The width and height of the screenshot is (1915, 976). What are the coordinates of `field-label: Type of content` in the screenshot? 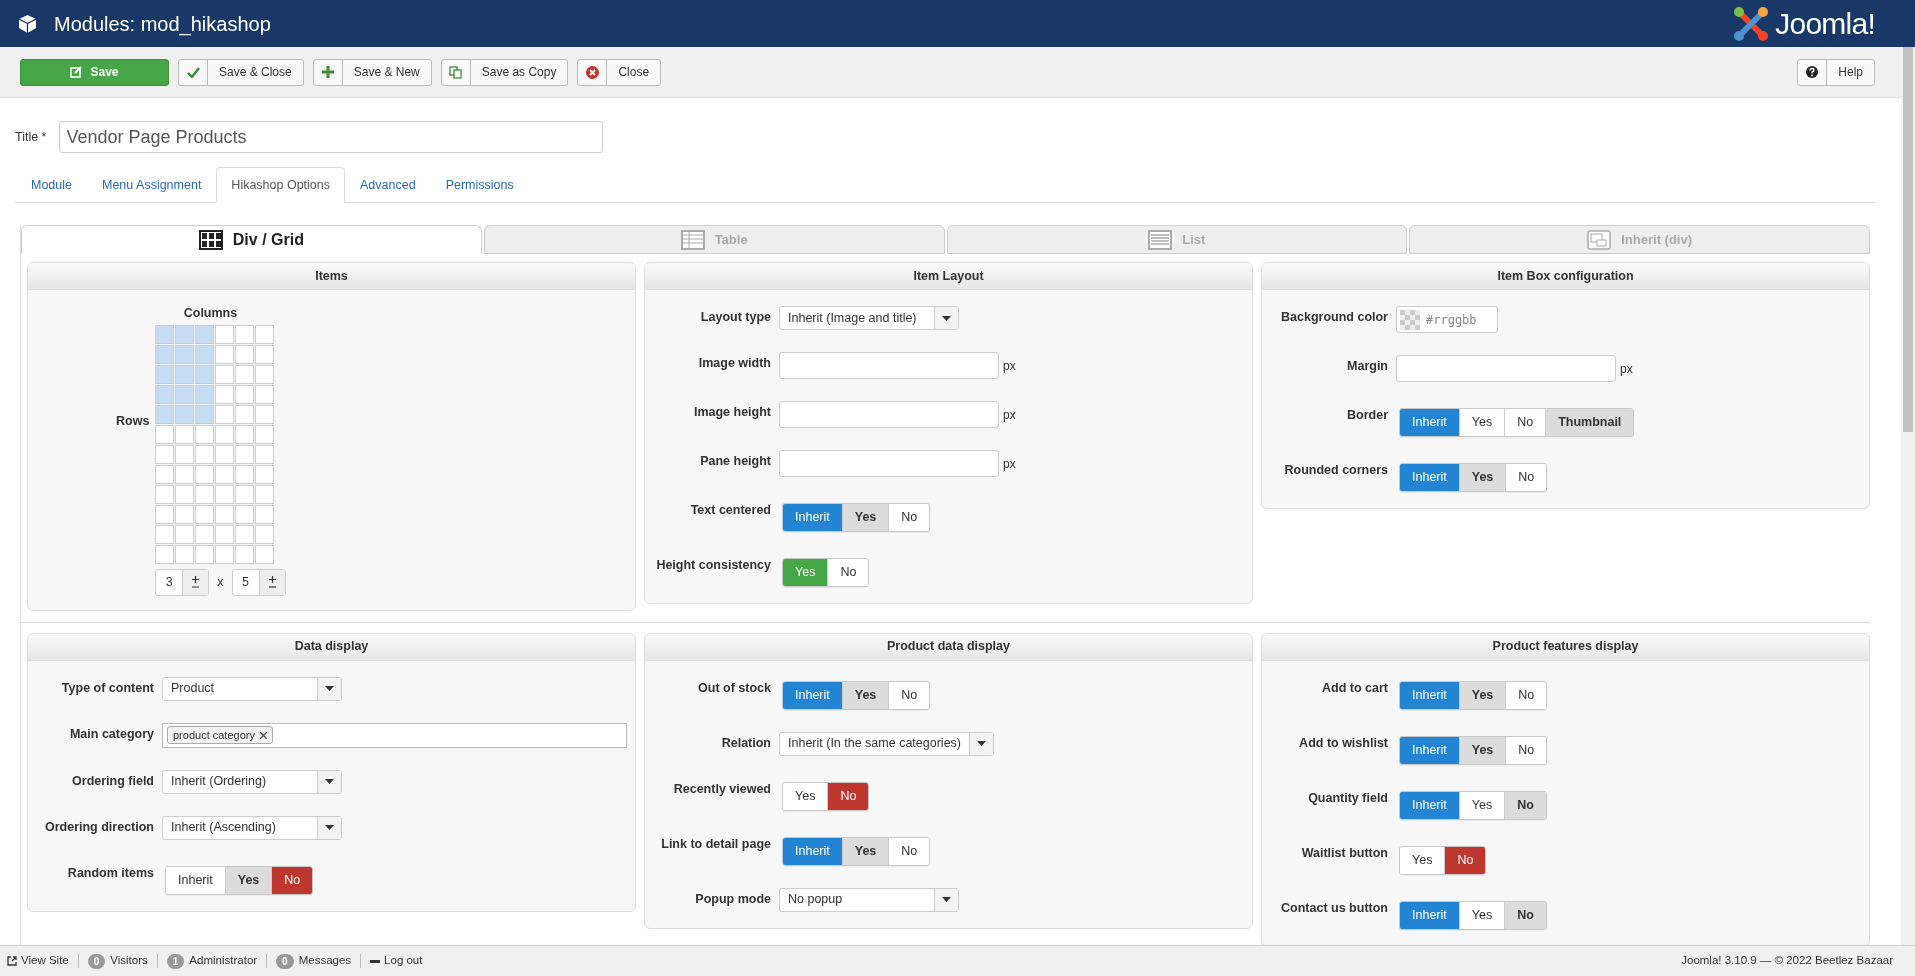 It's located at (107, 687).